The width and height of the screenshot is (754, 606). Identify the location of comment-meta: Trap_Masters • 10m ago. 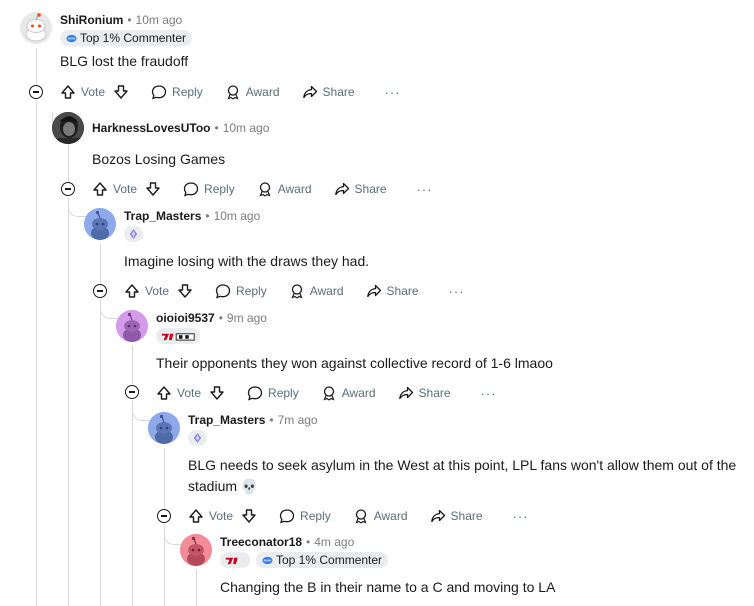
(192, 216).